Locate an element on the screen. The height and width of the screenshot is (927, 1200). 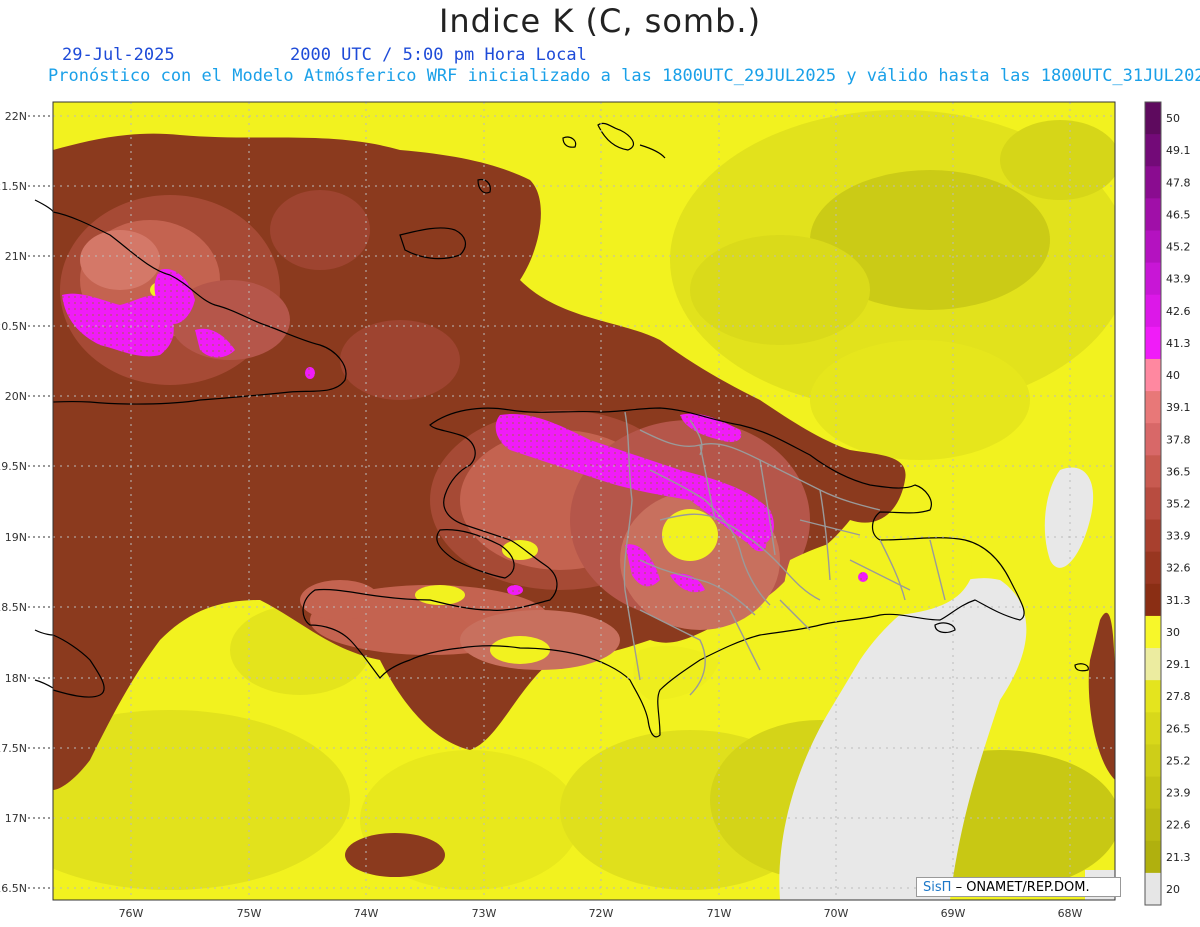
lat-label: 20N is located at coordinates (16, 396).